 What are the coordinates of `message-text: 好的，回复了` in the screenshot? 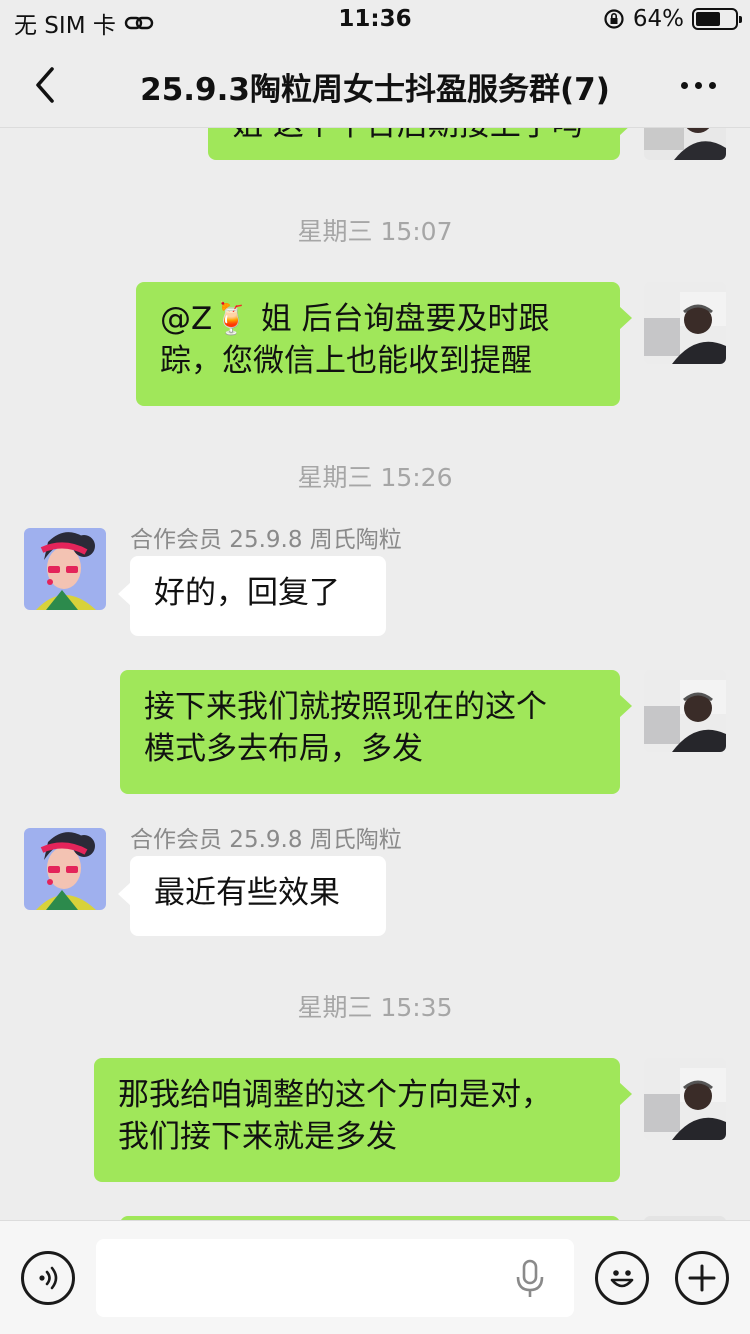 It's located at (247, 593).